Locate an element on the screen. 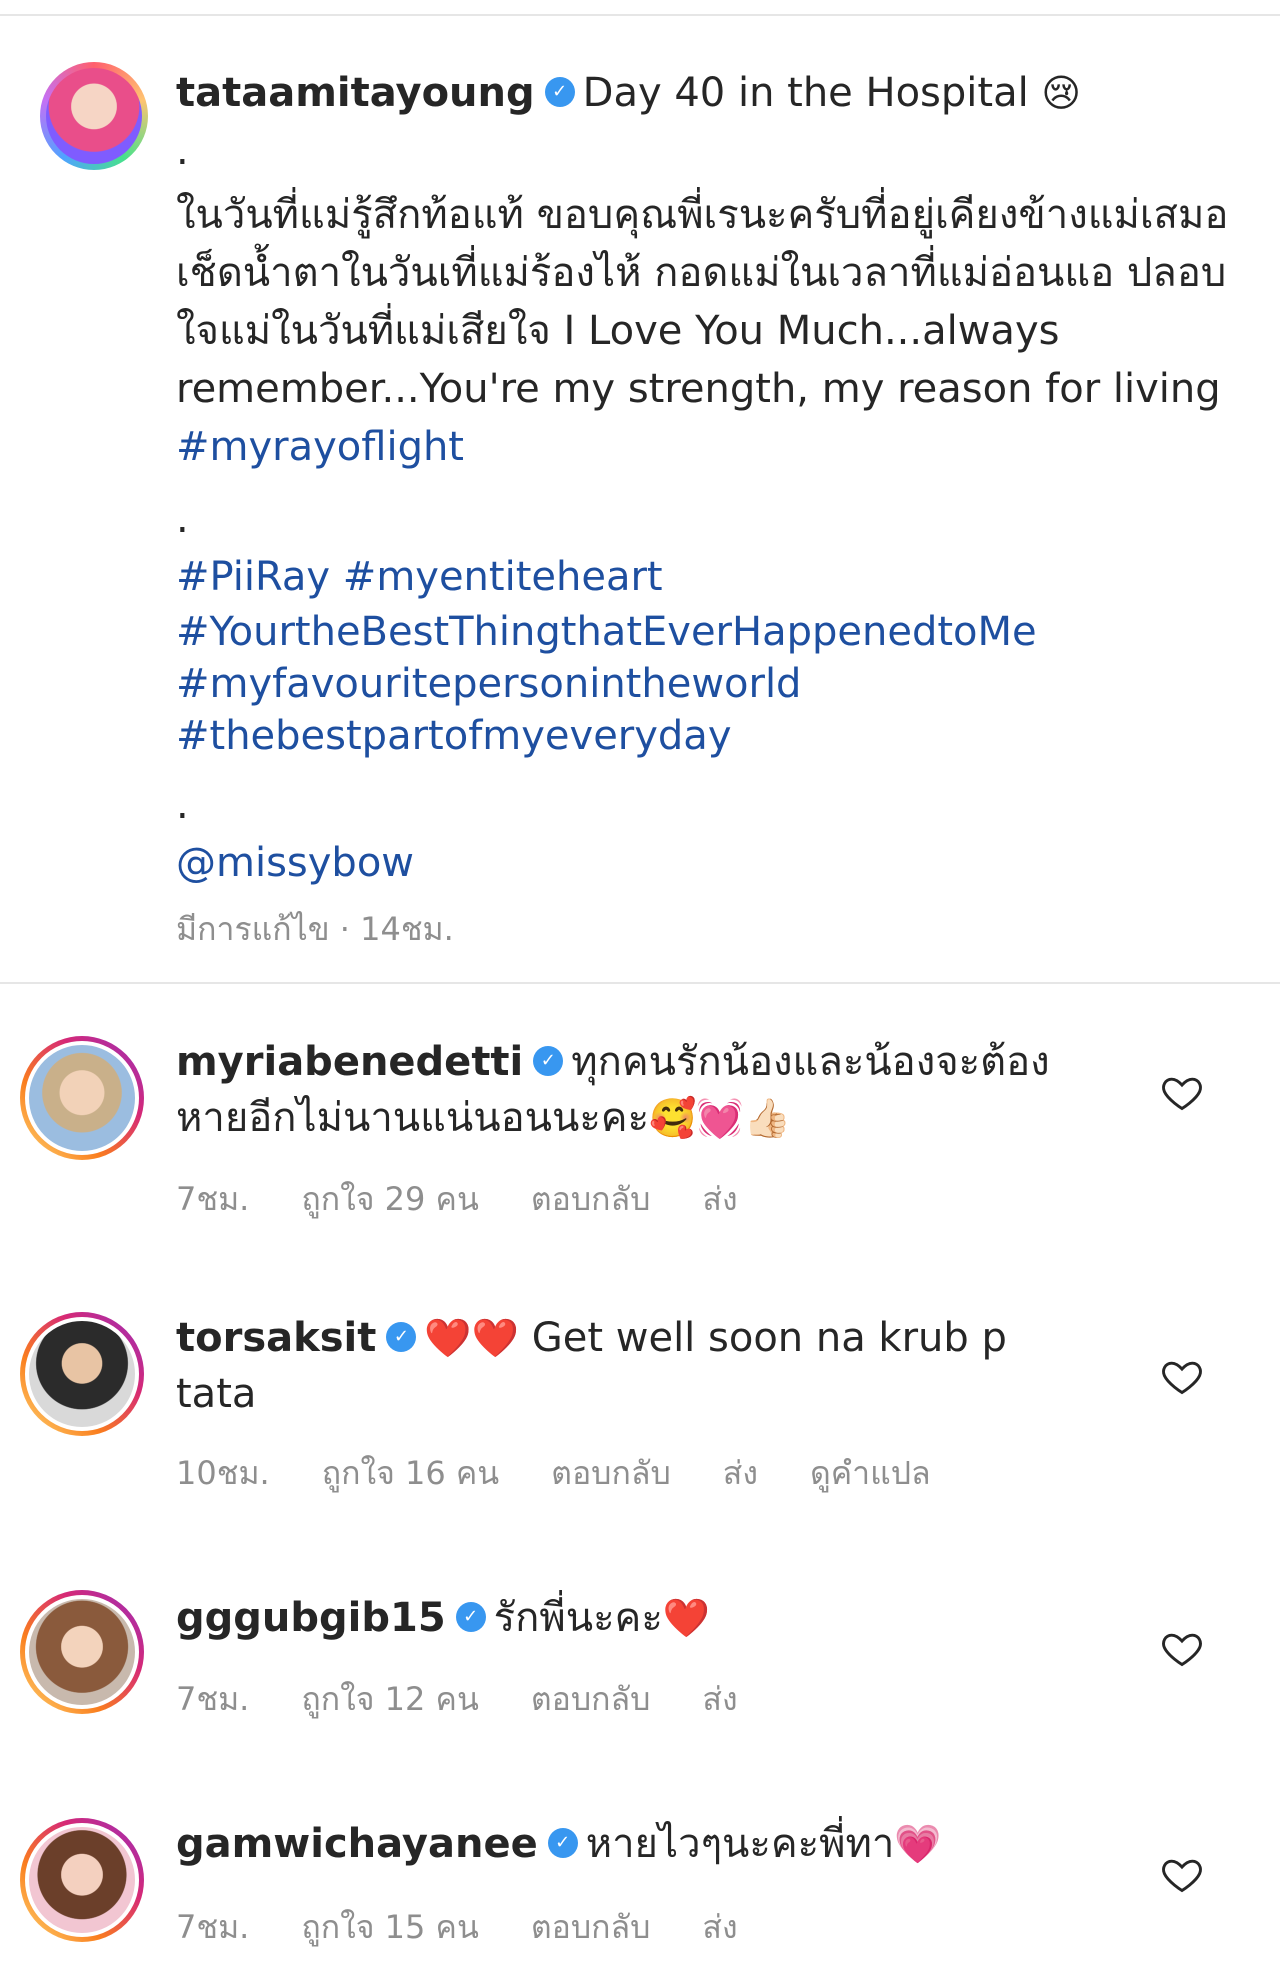 The height and width of the screenshot is (1988, 1280). comment-likes-link: ถูกใจ 15 คน is located at coordinates (389, 1927).